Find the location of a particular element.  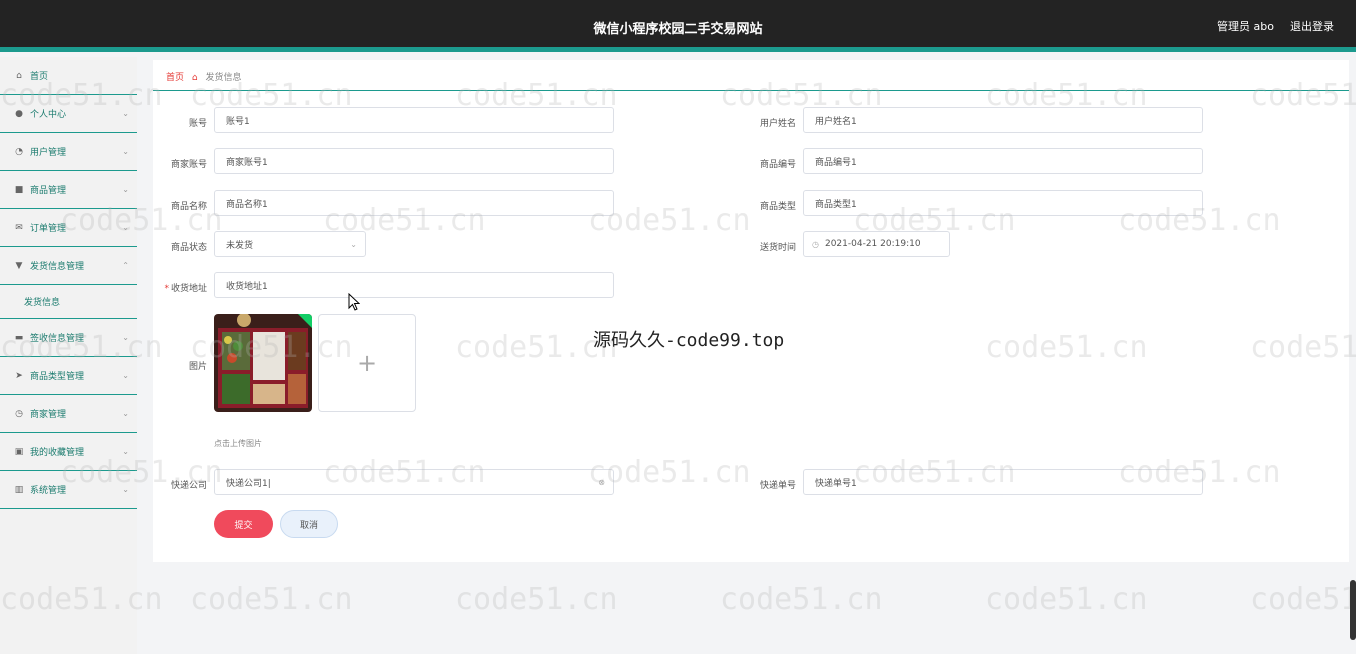

ship-time-value: 2021-04-21 20:19:10 is located at coordinates (872, 244).